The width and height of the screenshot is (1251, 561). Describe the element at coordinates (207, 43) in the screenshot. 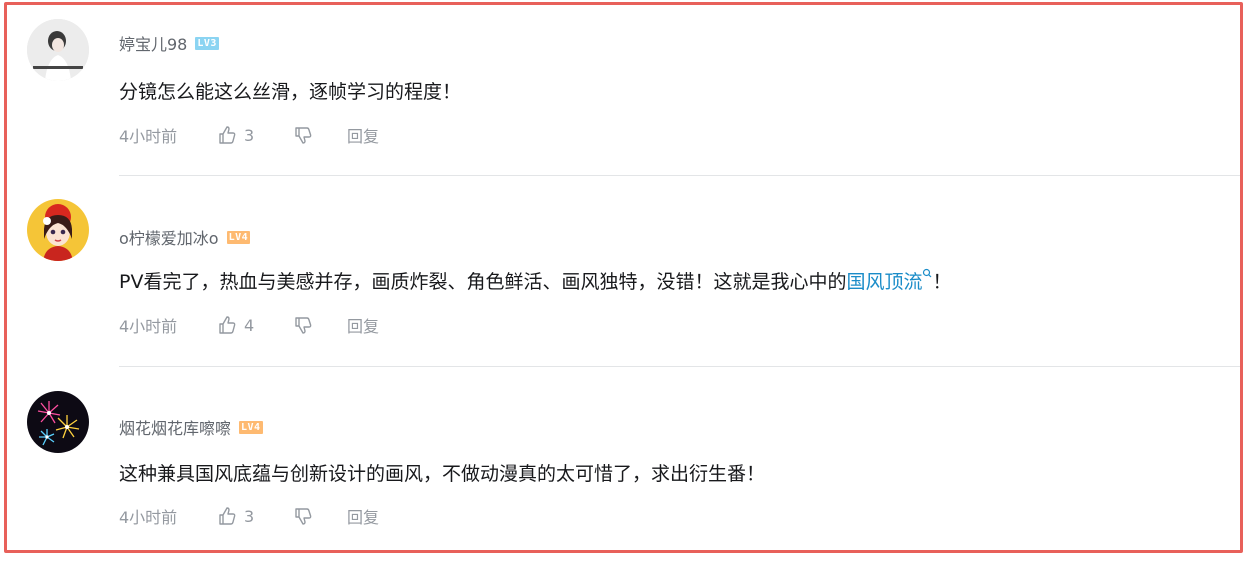

I see `level-badge: LV3` at that location.